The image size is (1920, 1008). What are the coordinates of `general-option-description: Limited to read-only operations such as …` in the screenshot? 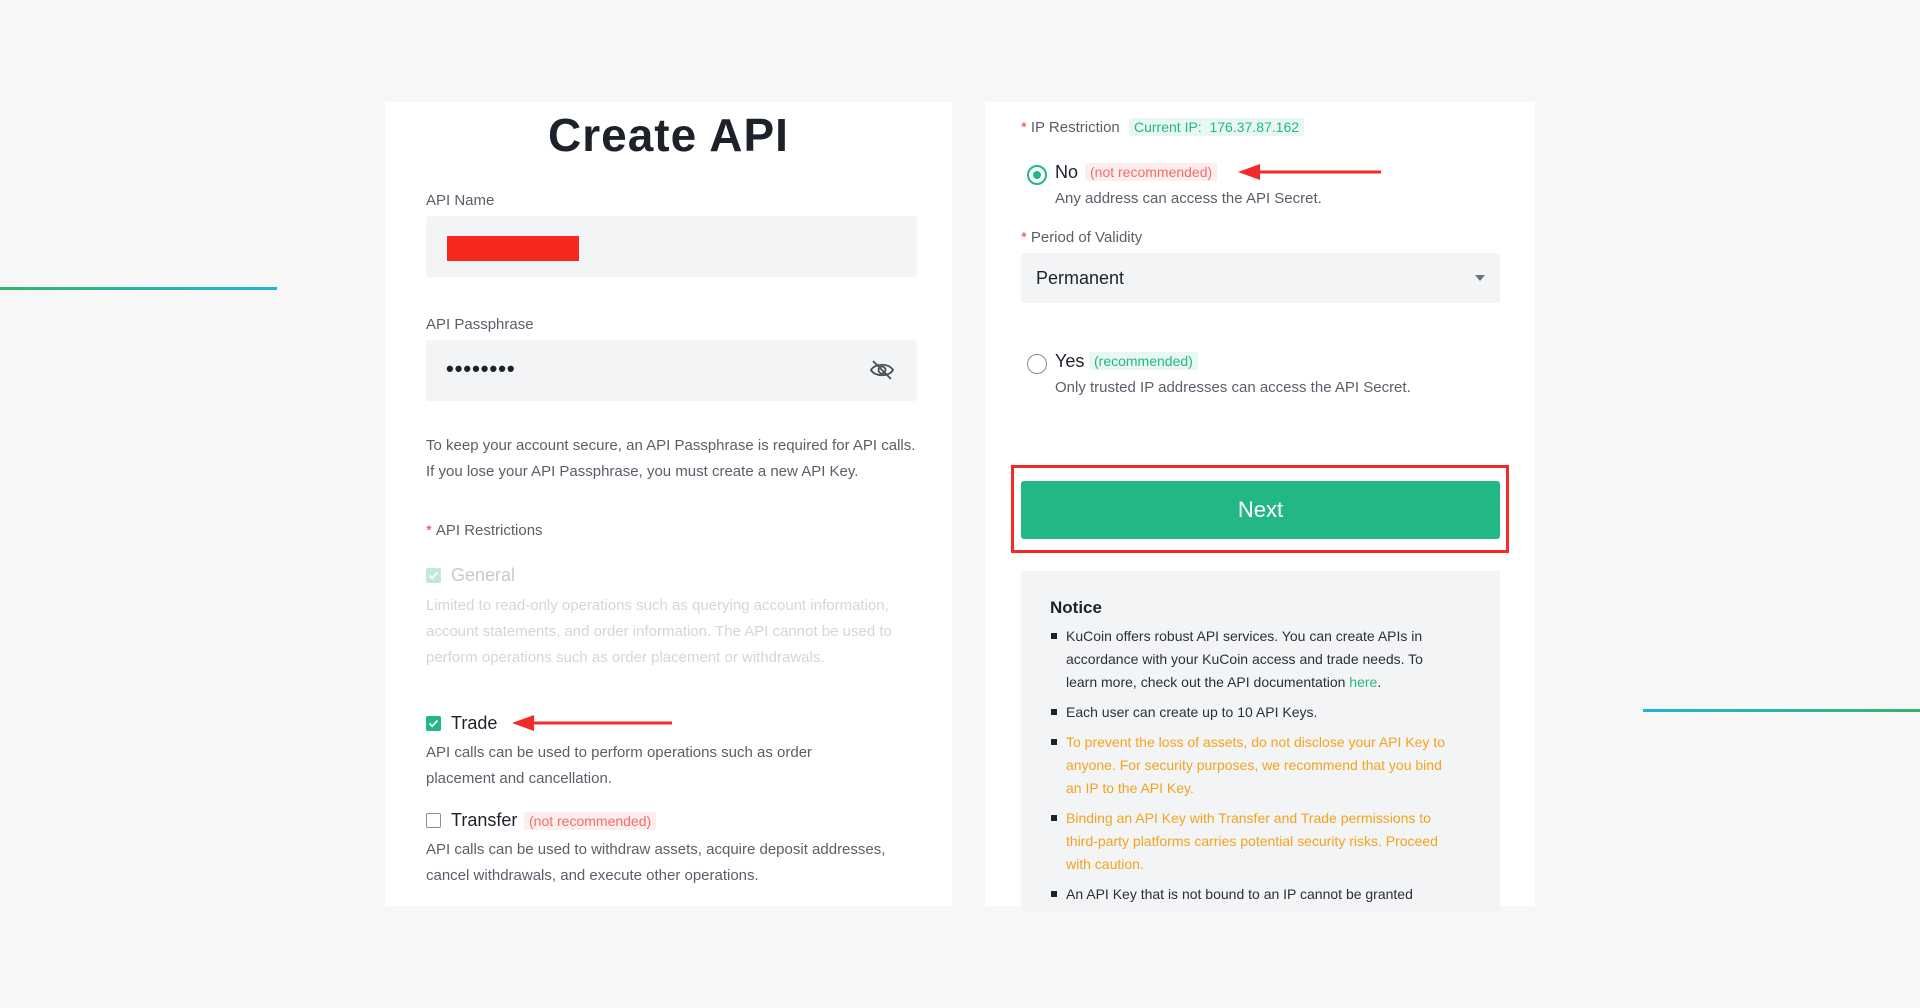 It's located at (659, 631).